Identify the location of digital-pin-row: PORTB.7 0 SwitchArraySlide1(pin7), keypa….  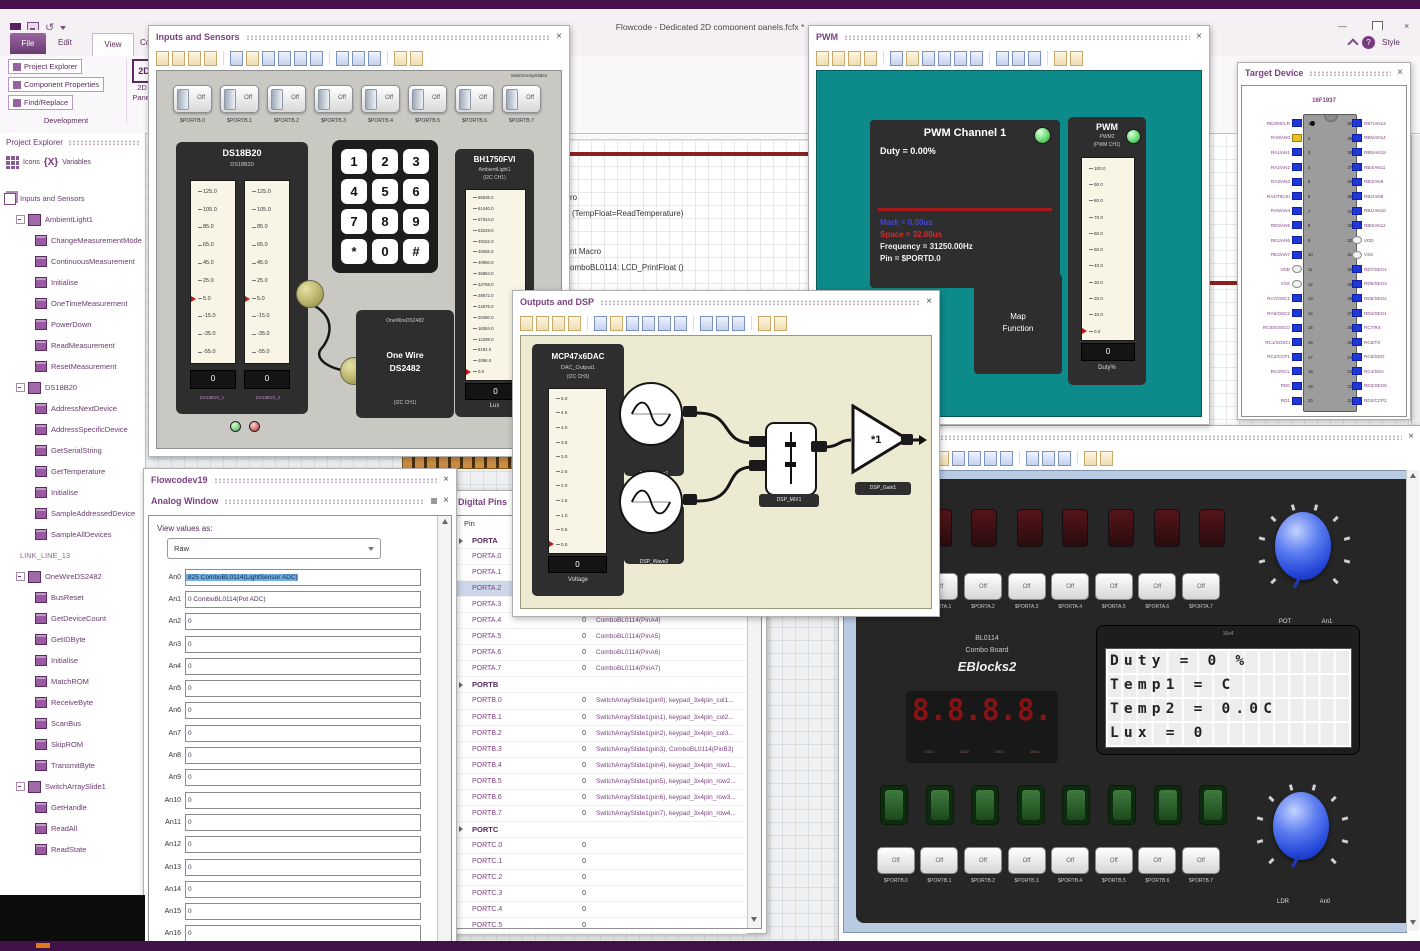
(601, 814).